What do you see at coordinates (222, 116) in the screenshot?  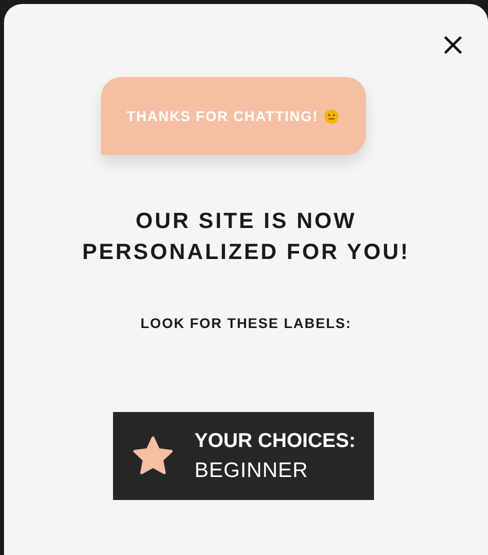 I see `chat-message: THANKS FOR CHATTING!` at bounding box center [222, 116].